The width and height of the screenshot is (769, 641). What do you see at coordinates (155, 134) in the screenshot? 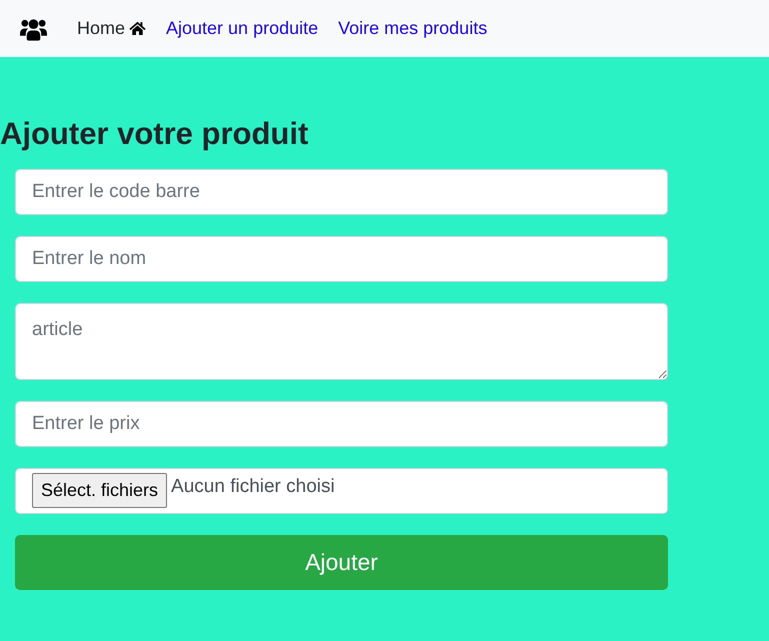
I see `page-title: Ajouter votre produit` at bounding box center [155, 134].